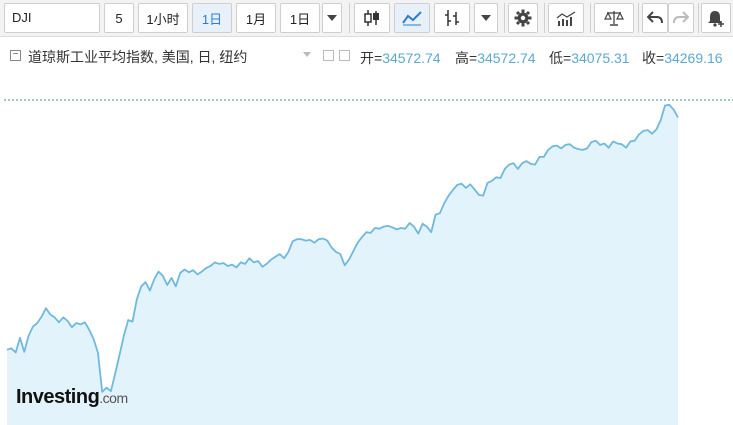 This screenshot has width=733, height=425. I want to click on interval-range-button: 1日, so click(300, 18).